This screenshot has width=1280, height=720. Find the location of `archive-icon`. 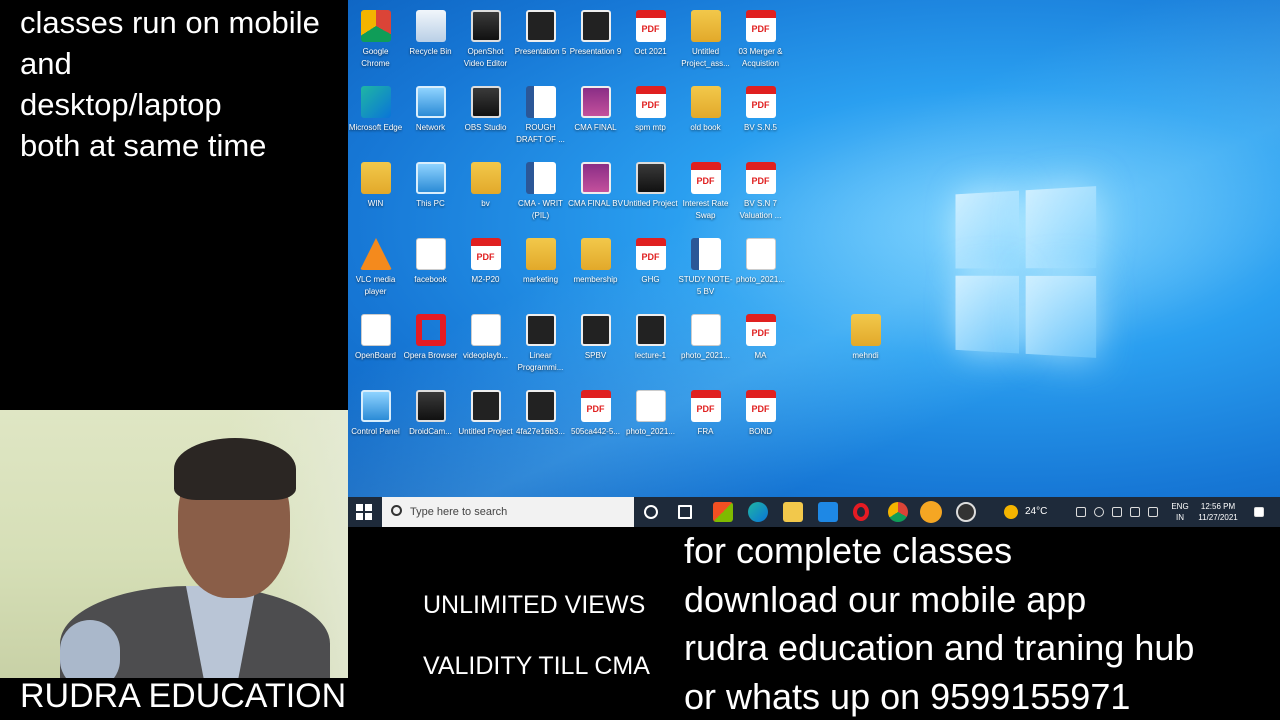

archive-icon is located at coordinates (540, 254).